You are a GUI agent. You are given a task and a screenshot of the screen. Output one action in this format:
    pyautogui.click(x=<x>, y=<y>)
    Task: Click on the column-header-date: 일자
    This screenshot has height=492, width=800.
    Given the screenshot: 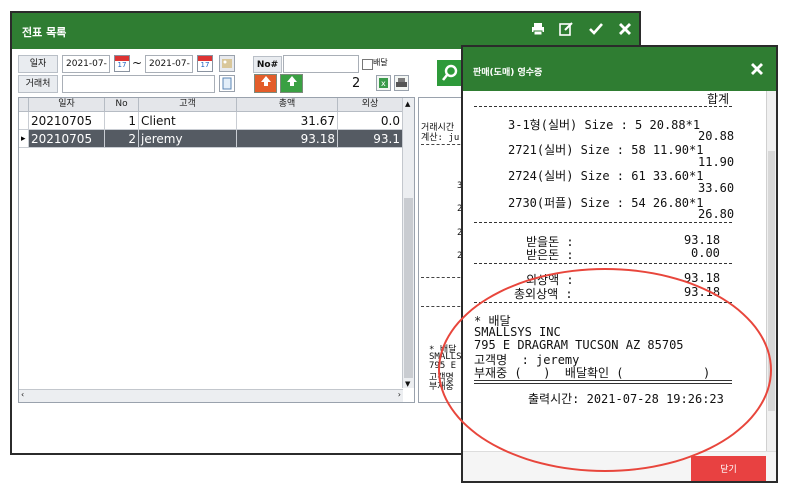 What is the action you would take?
    pyautogui.click(x=67, y=105)
    